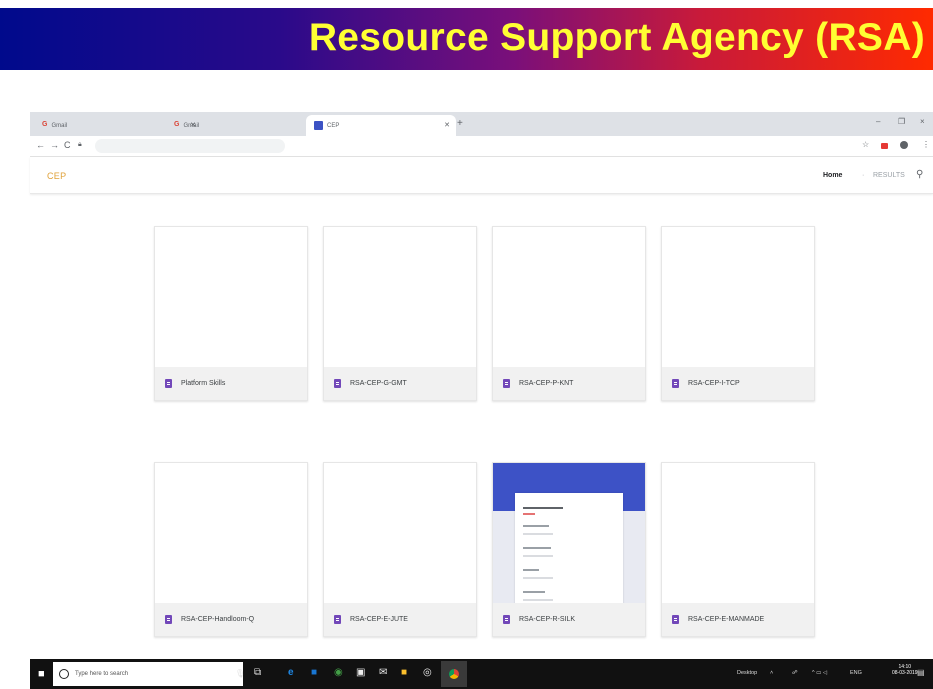 Image resolution: width=933 pixels, height=689 pixels. What do you see at coordinates (379, 619) in the screenshot?
I see `form-title: RSA-CEP-E-JUTE` at bounding box center [379, 619].